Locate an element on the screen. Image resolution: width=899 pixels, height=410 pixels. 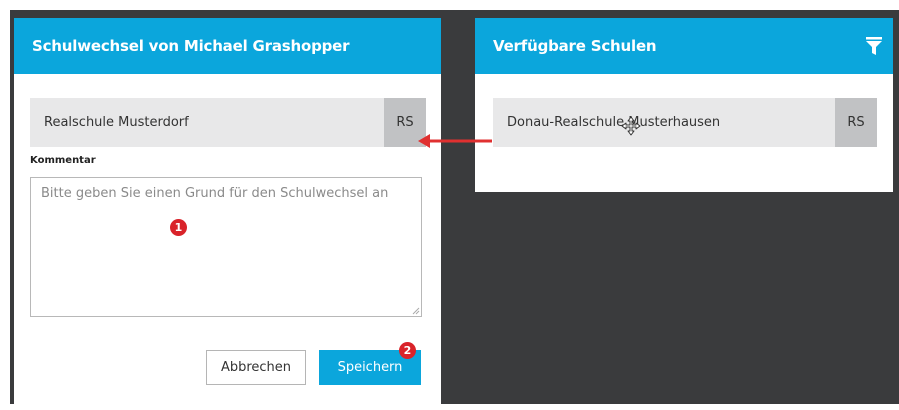
panel-title: Verfügbare Schulen is located at coordinates (575, 46).